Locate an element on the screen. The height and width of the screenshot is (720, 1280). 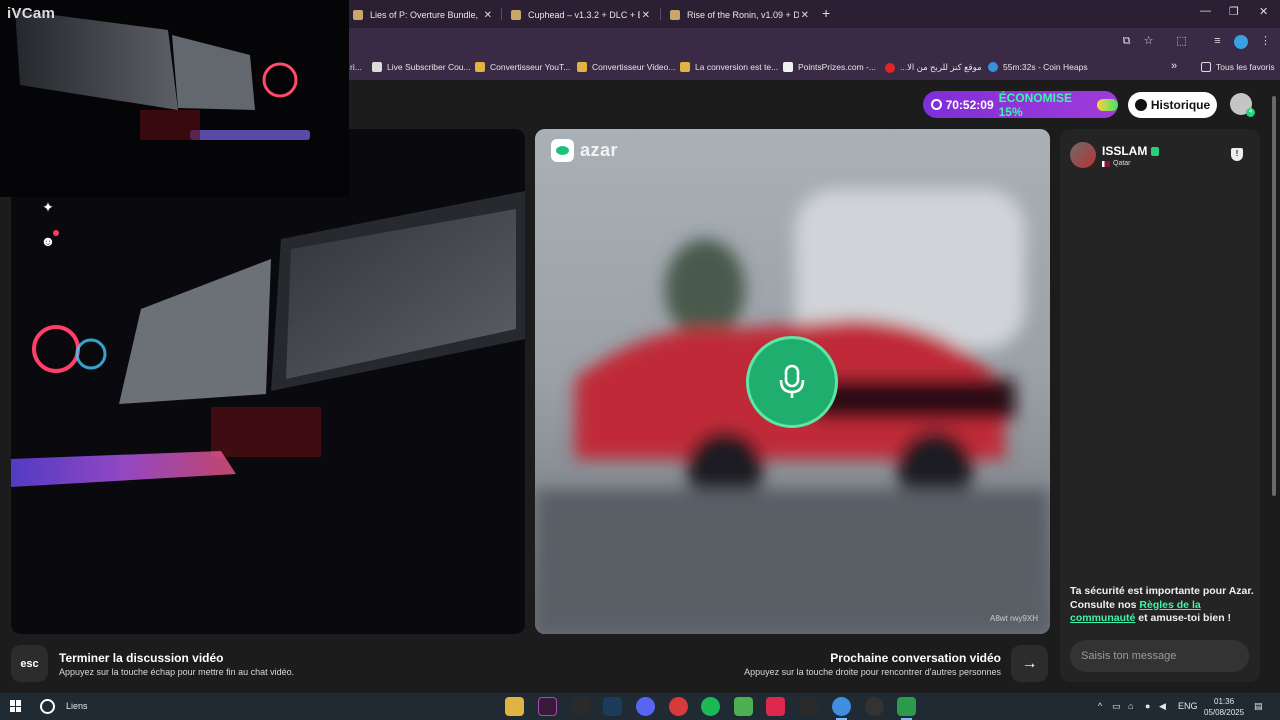
premium-timer-pill: 70:52:09 ÉCONOMISE 15% is located at coordinates (1020, 104).